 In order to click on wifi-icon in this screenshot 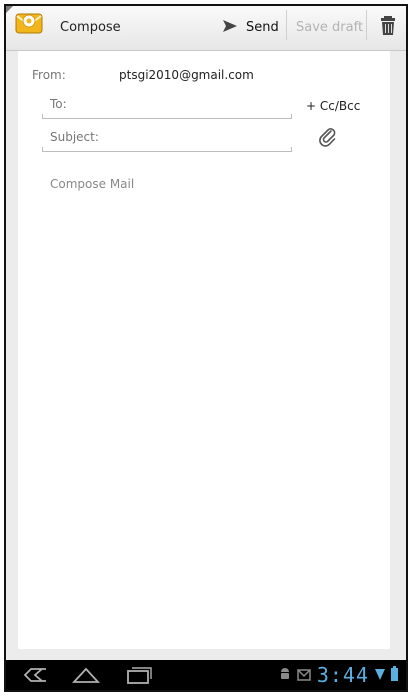, I will do `click(380, 675)`.